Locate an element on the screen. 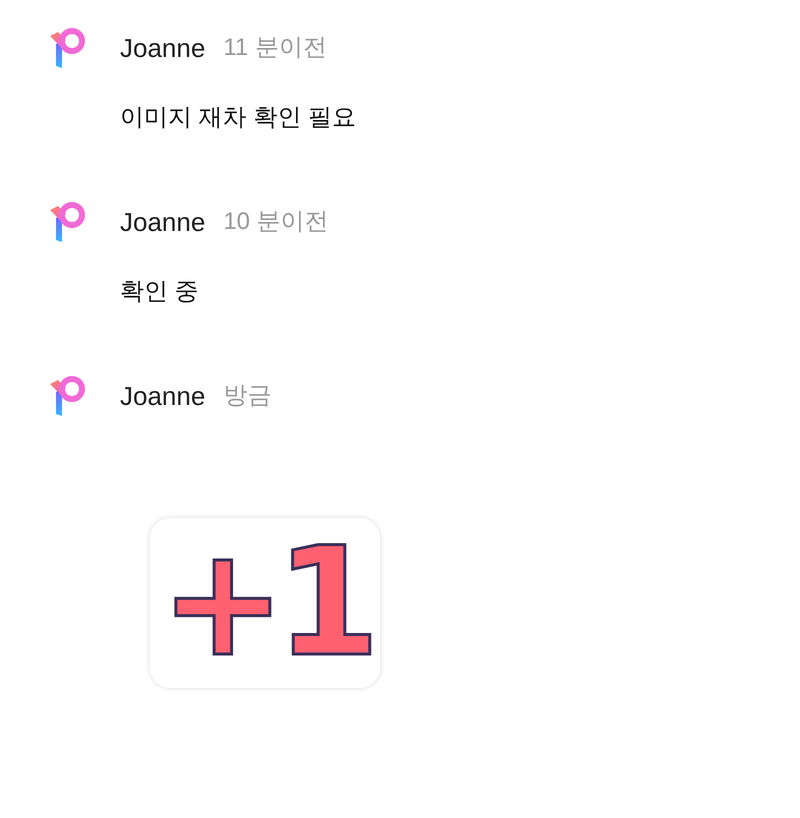 This screenshot has height=818, width=800. message-text: 확인 중 is located at coordinates (160, 292).